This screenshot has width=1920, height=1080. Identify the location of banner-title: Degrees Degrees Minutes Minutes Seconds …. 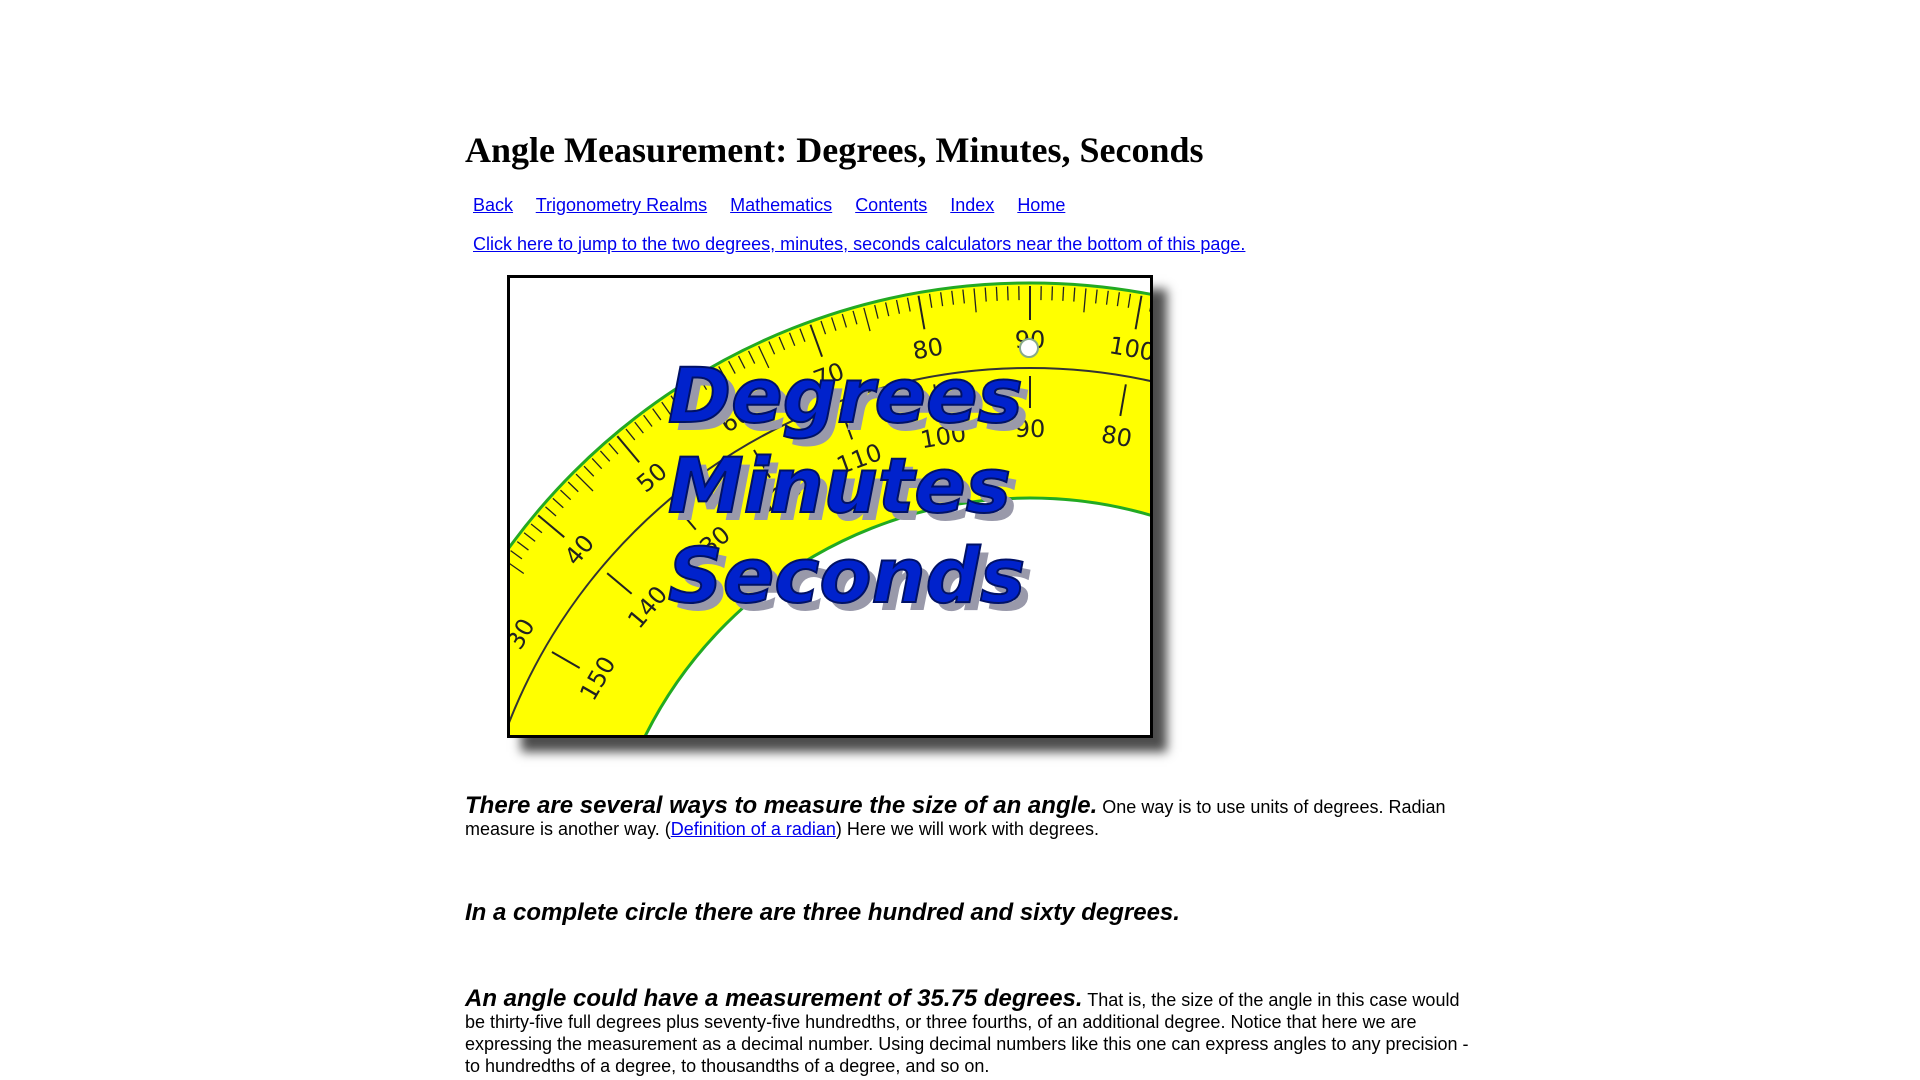
(850, 489).